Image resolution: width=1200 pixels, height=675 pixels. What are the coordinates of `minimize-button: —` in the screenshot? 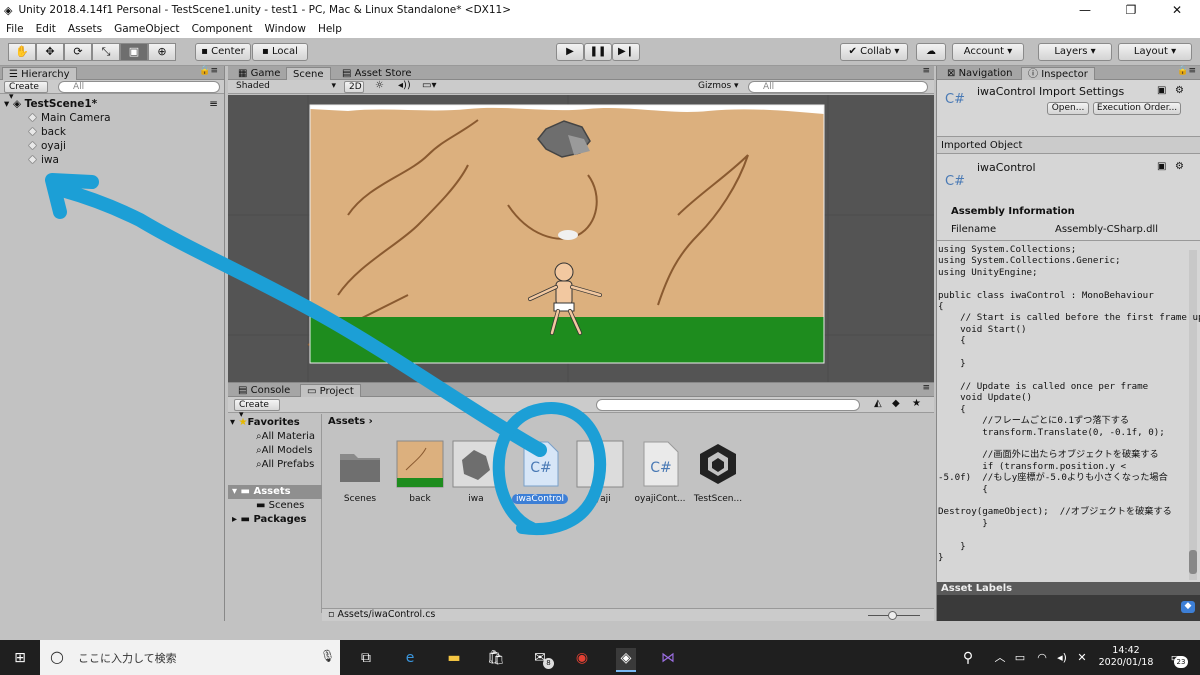 It's located at (1085, 10).